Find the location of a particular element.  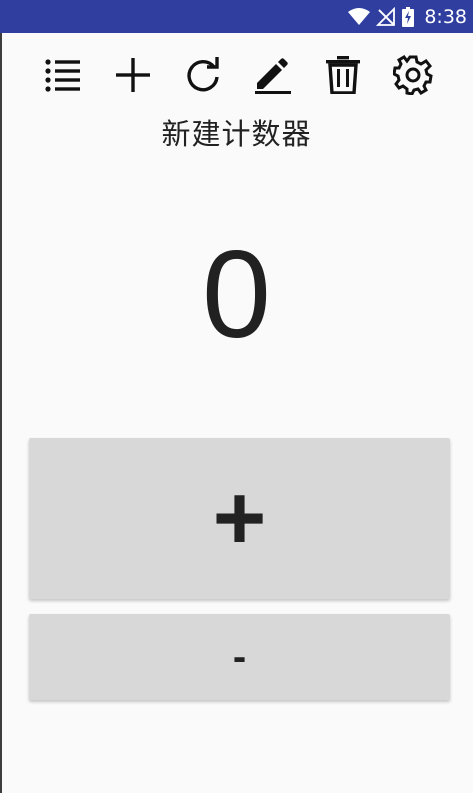

no-signal-icon is located at coordinates (386, 16).